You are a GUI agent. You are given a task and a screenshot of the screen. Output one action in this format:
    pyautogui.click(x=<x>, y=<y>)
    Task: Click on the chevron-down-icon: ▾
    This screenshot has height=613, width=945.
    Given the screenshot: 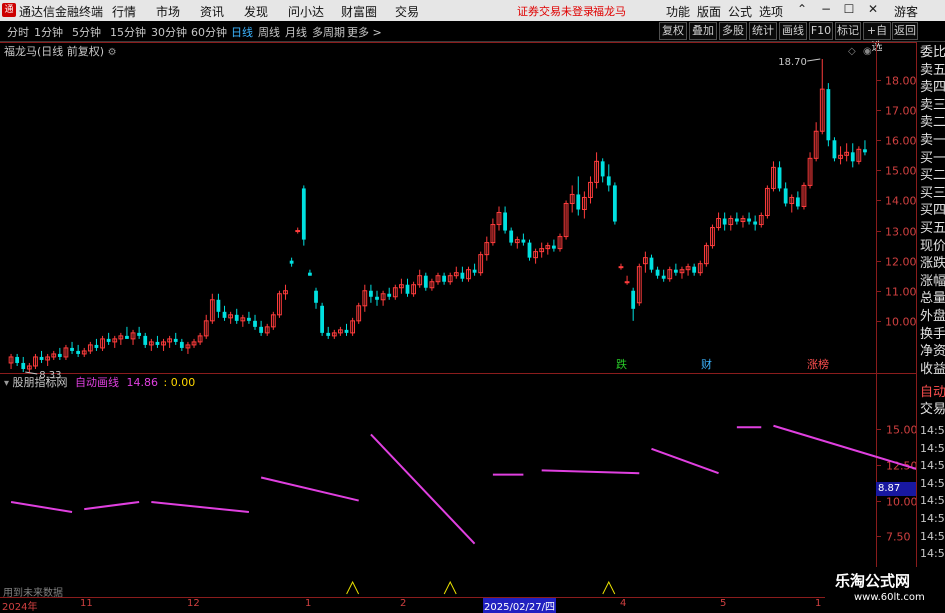 What is the action you would take?
    pyautogui.click(x=6, y=383)
    